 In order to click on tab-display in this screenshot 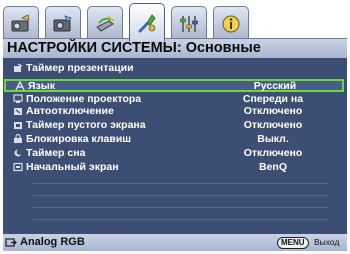, I will do `click(21, 23)`.